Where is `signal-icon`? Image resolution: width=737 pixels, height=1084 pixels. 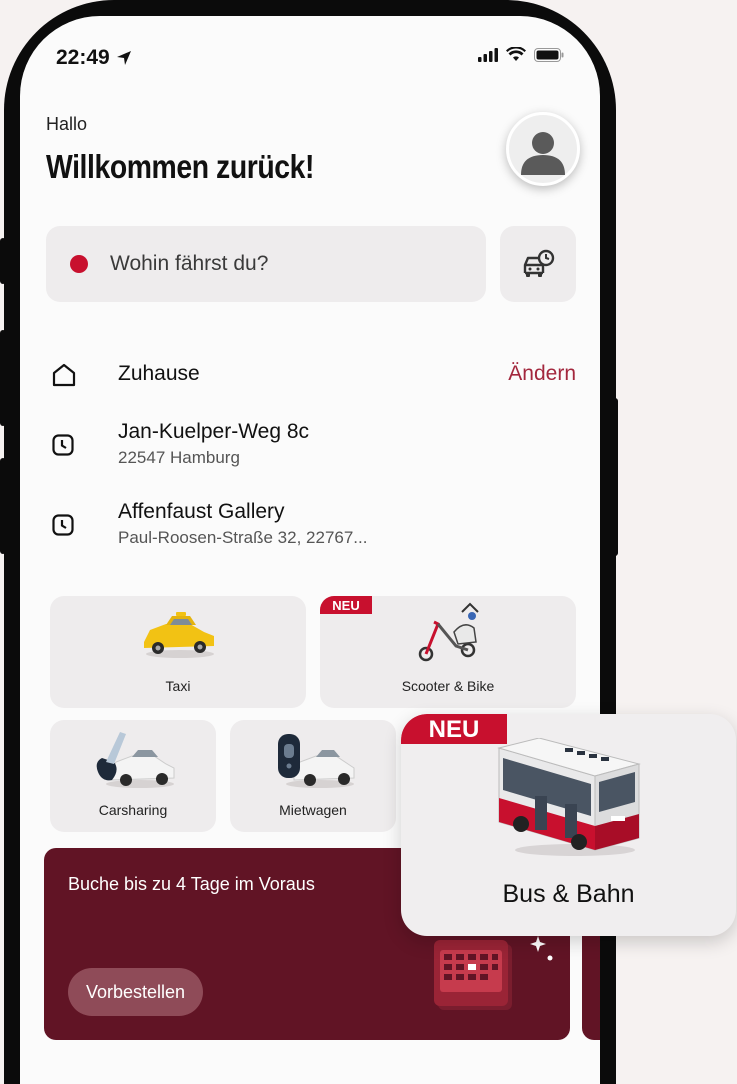
signal-icon is located at coordinates (488, 54).